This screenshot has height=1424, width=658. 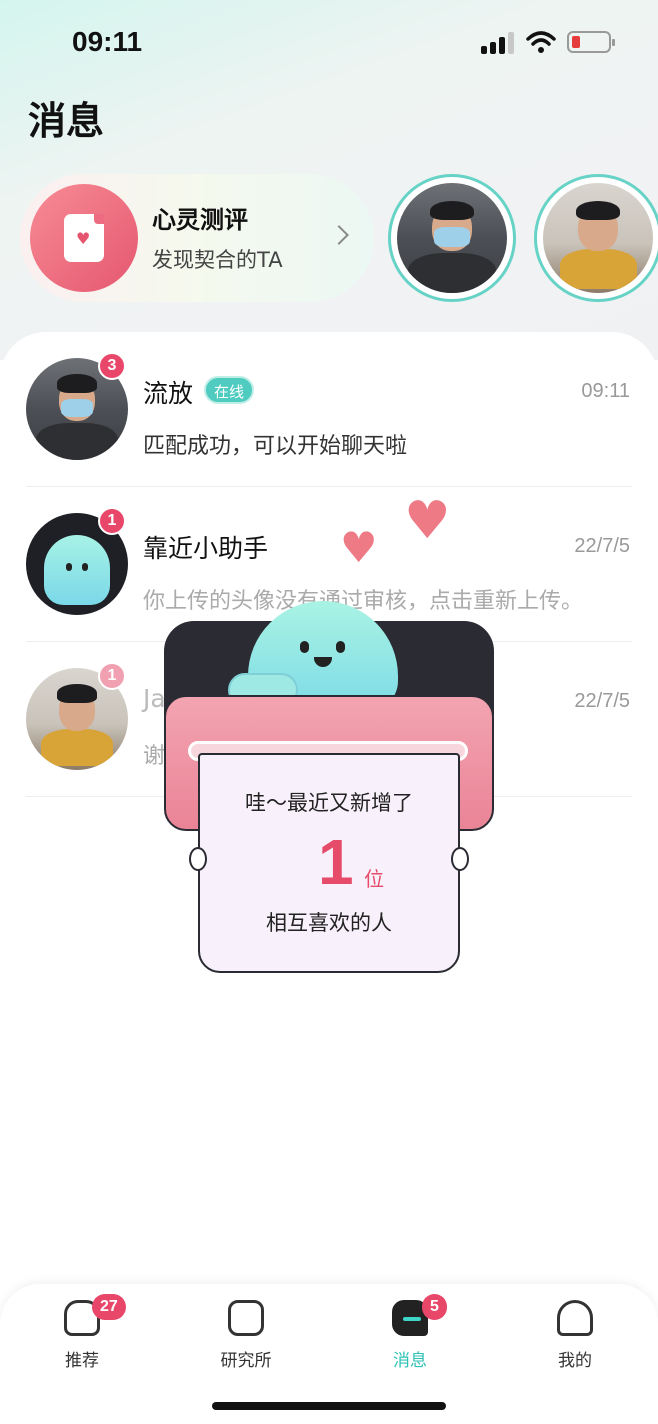 I want to click on tab-messages: 5 消息, so click(x=410, y=1339).